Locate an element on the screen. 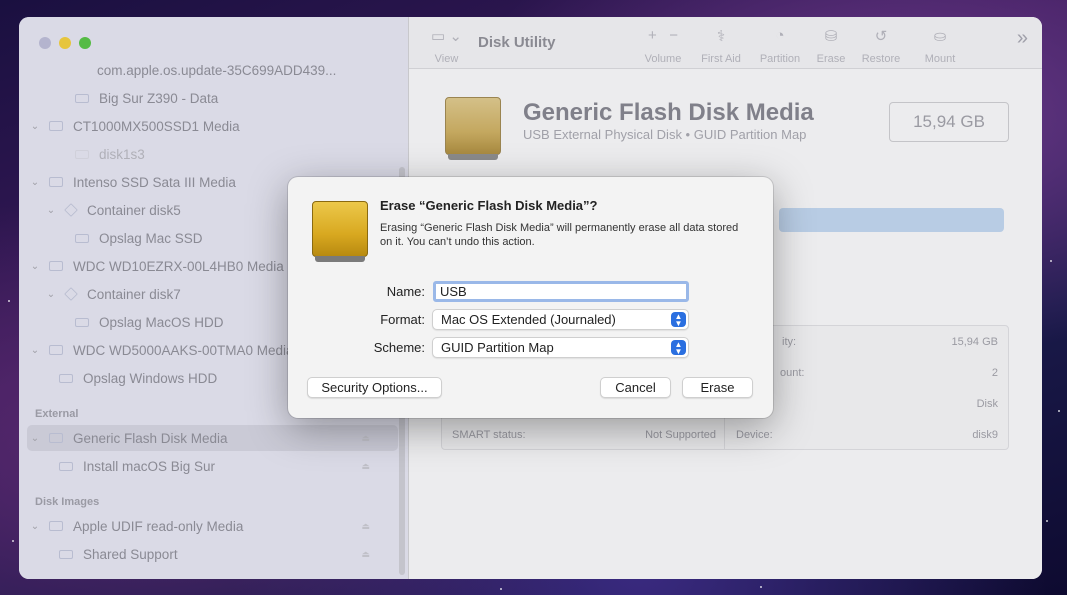 Image resolution: width=1067 pixels, height=595 pixels. first-aid-button: ⚕ First Aid is located at coordinates (721, 46).